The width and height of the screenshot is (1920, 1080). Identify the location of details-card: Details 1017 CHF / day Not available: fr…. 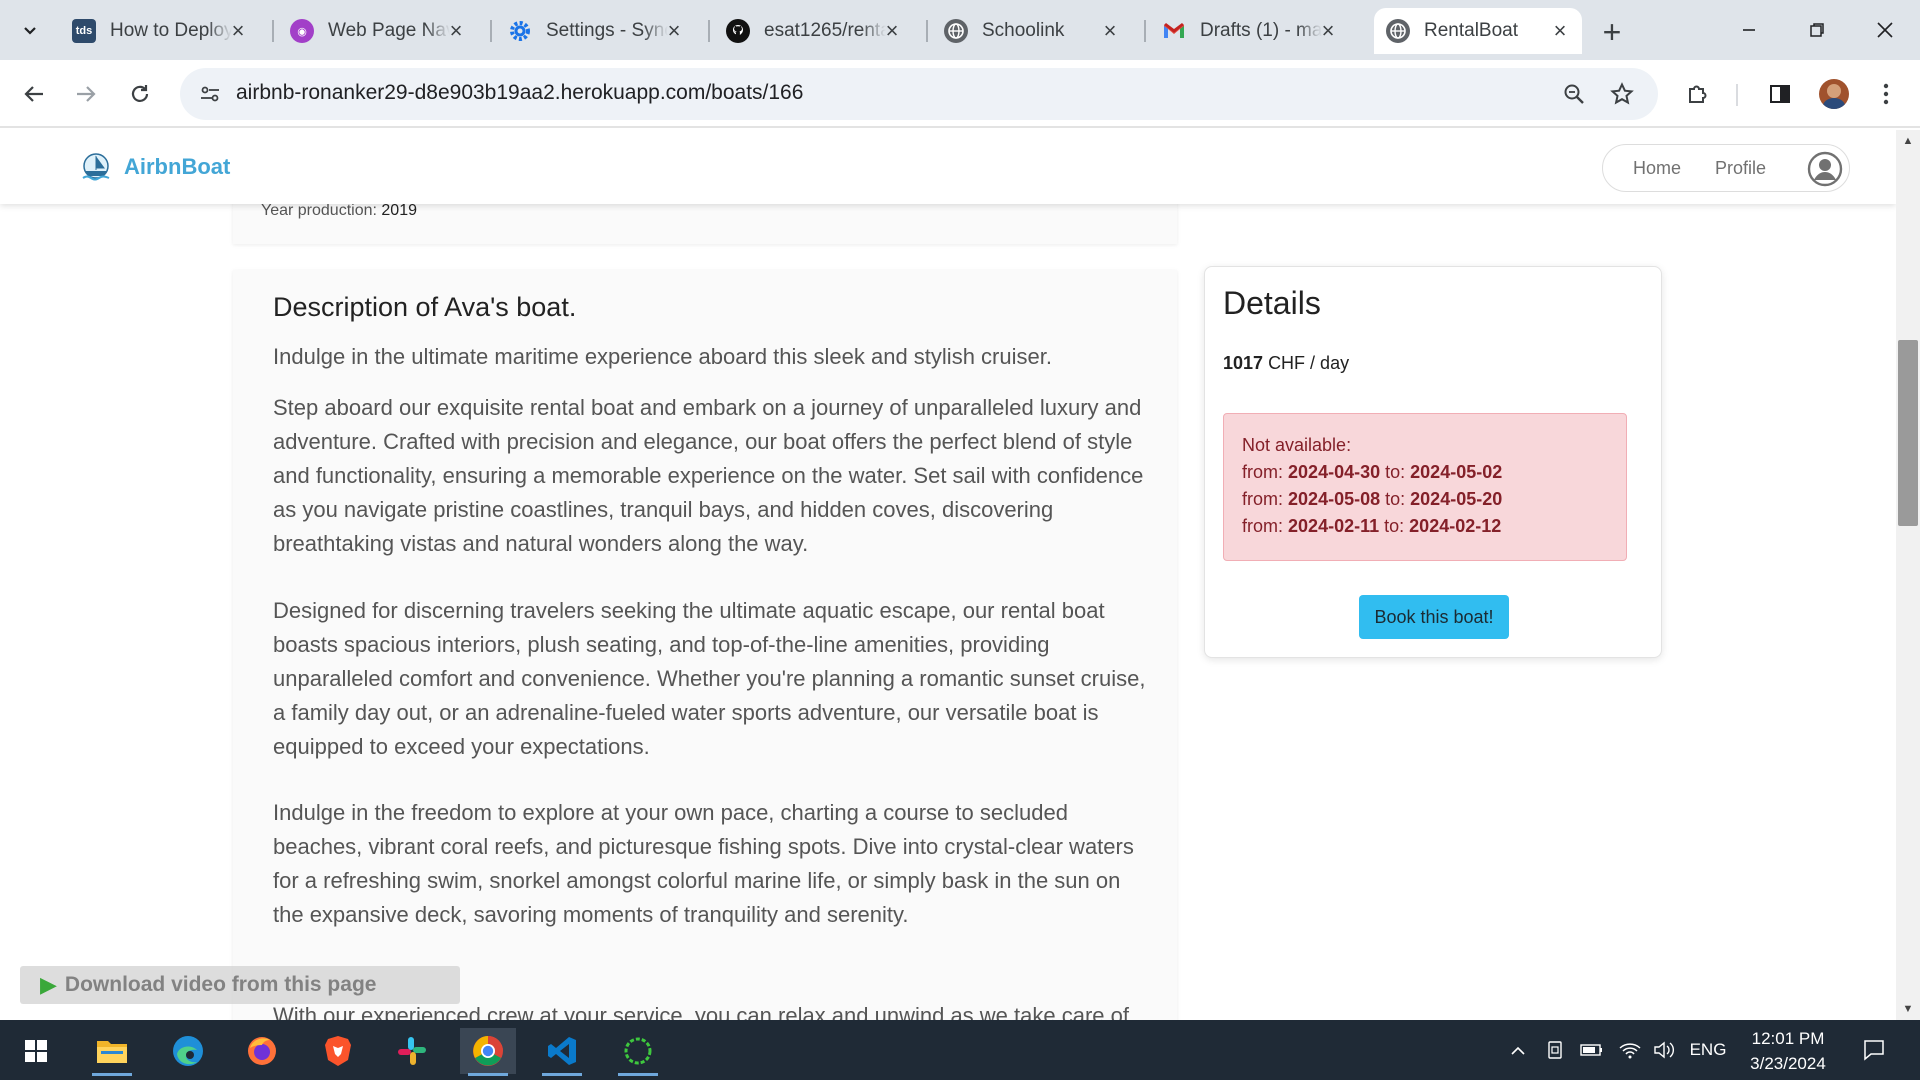
(1433, 462).